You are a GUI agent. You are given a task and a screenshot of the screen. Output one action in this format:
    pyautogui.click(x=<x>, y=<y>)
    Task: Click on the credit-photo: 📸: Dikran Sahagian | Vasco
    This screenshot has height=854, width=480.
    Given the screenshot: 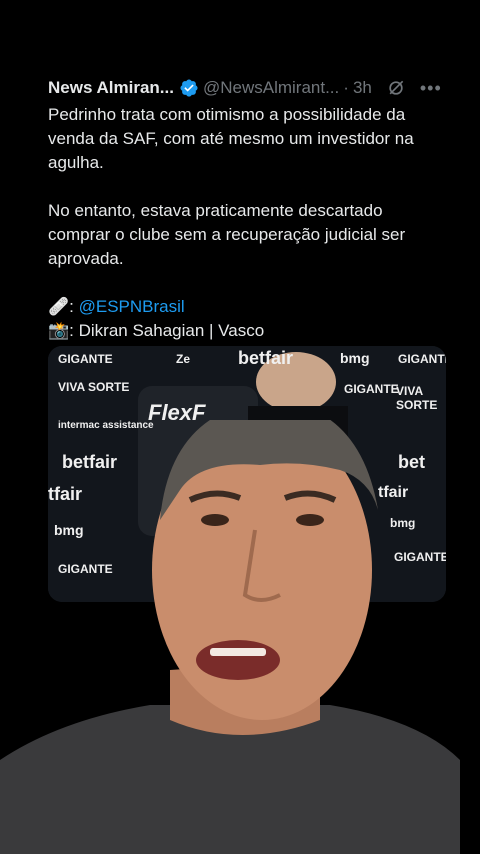 What is the action you would take?
    pyautogui.click(x=248, y=331)
    